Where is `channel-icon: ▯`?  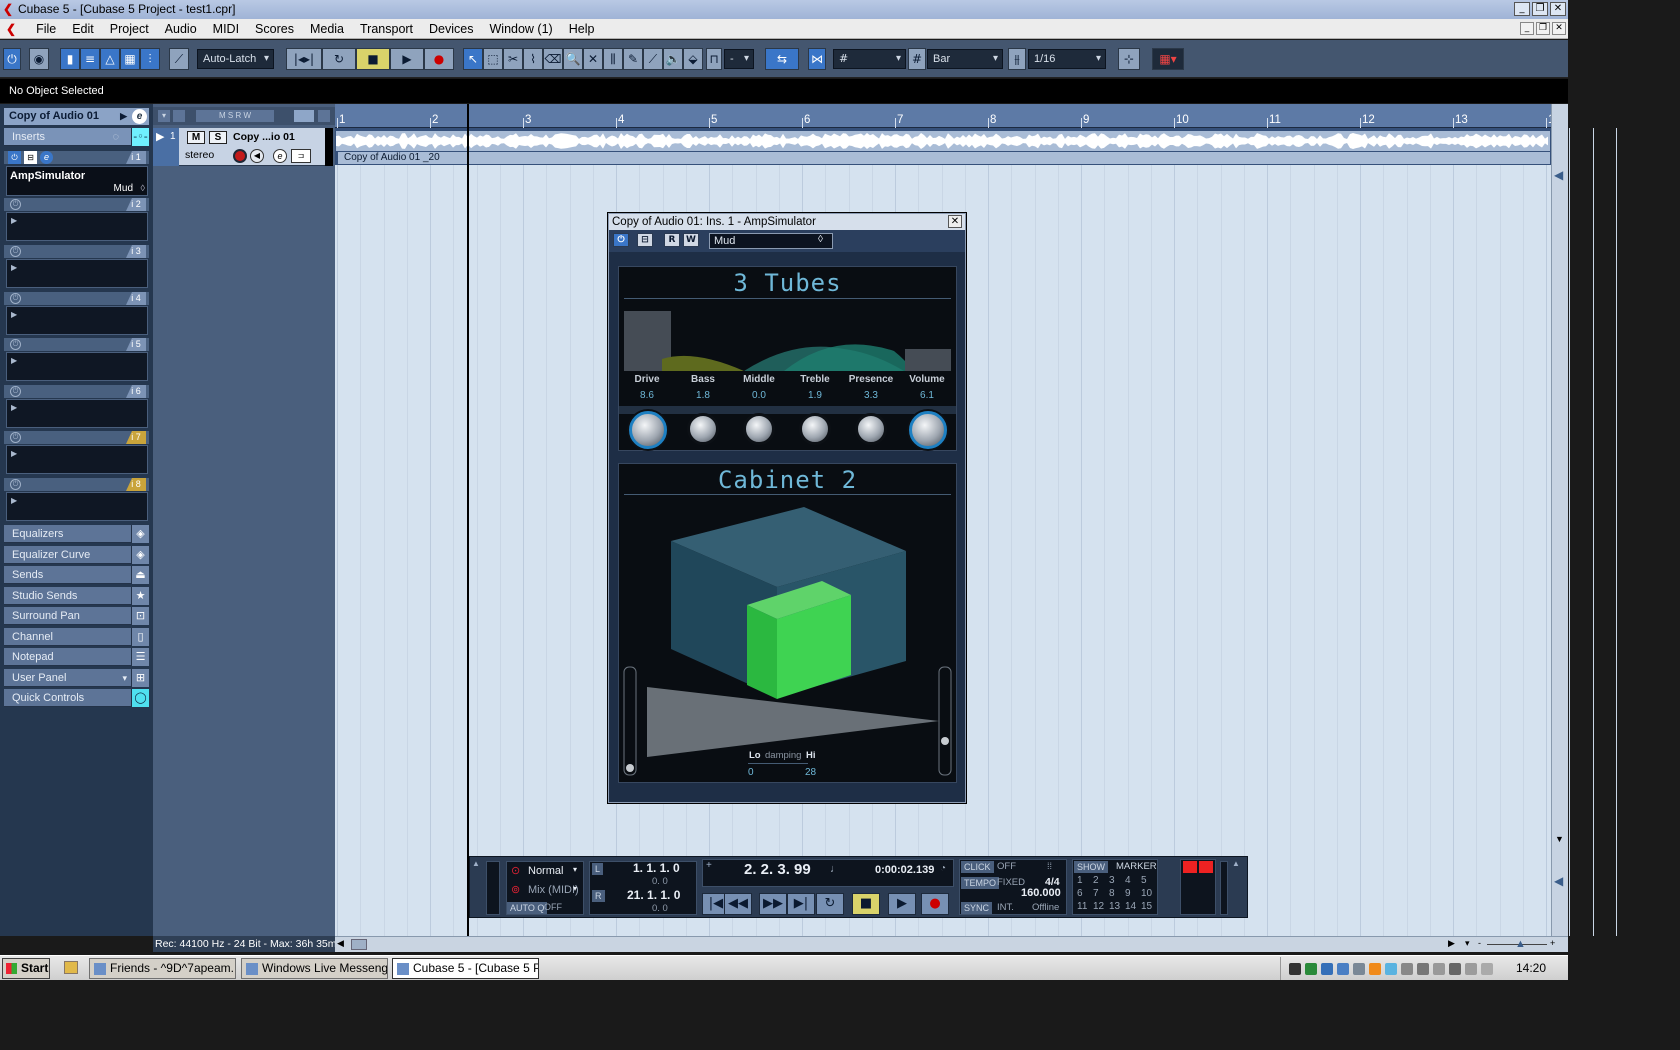 channel-icon: ▯ is located at coordinates (140, 637).